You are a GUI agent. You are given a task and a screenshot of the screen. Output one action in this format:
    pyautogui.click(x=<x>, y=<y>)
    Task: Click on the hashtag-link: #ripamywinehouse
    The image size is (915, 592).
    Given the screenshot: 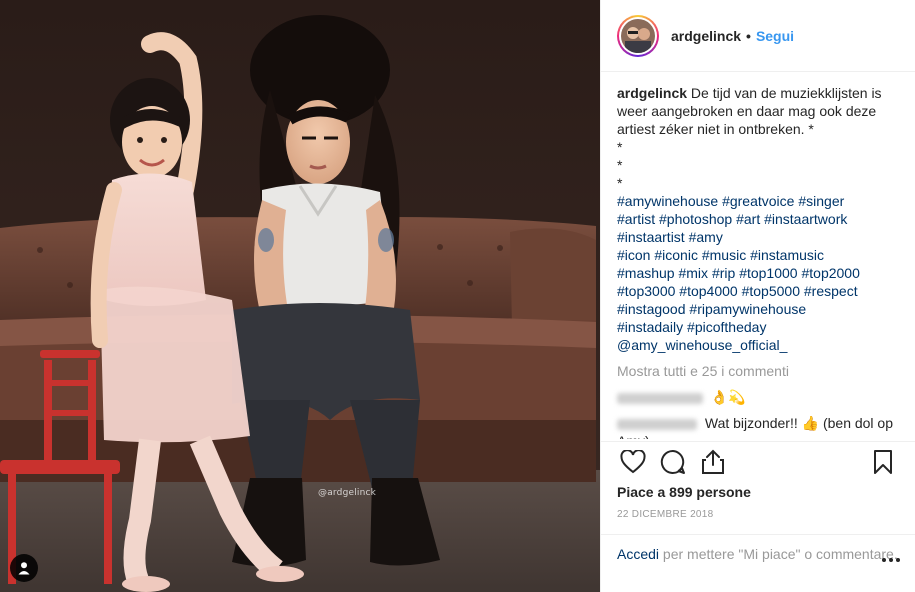 What is the action you would take?
    pyautogui.click(x=747, y=309)
    